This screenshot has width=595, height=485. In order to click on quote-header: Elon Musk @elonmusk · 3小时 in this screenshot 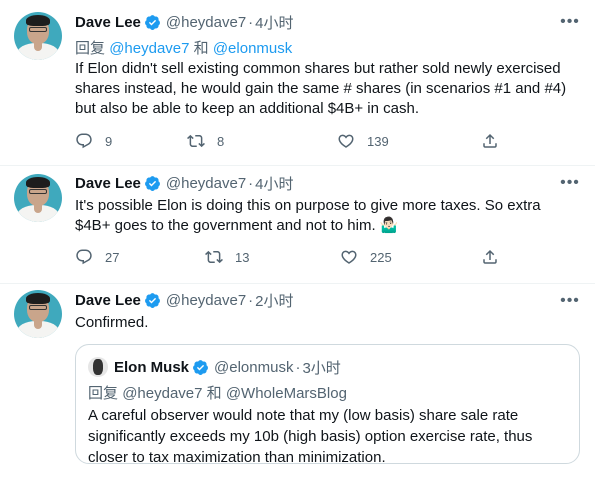, I will do `click(214, 367)`.